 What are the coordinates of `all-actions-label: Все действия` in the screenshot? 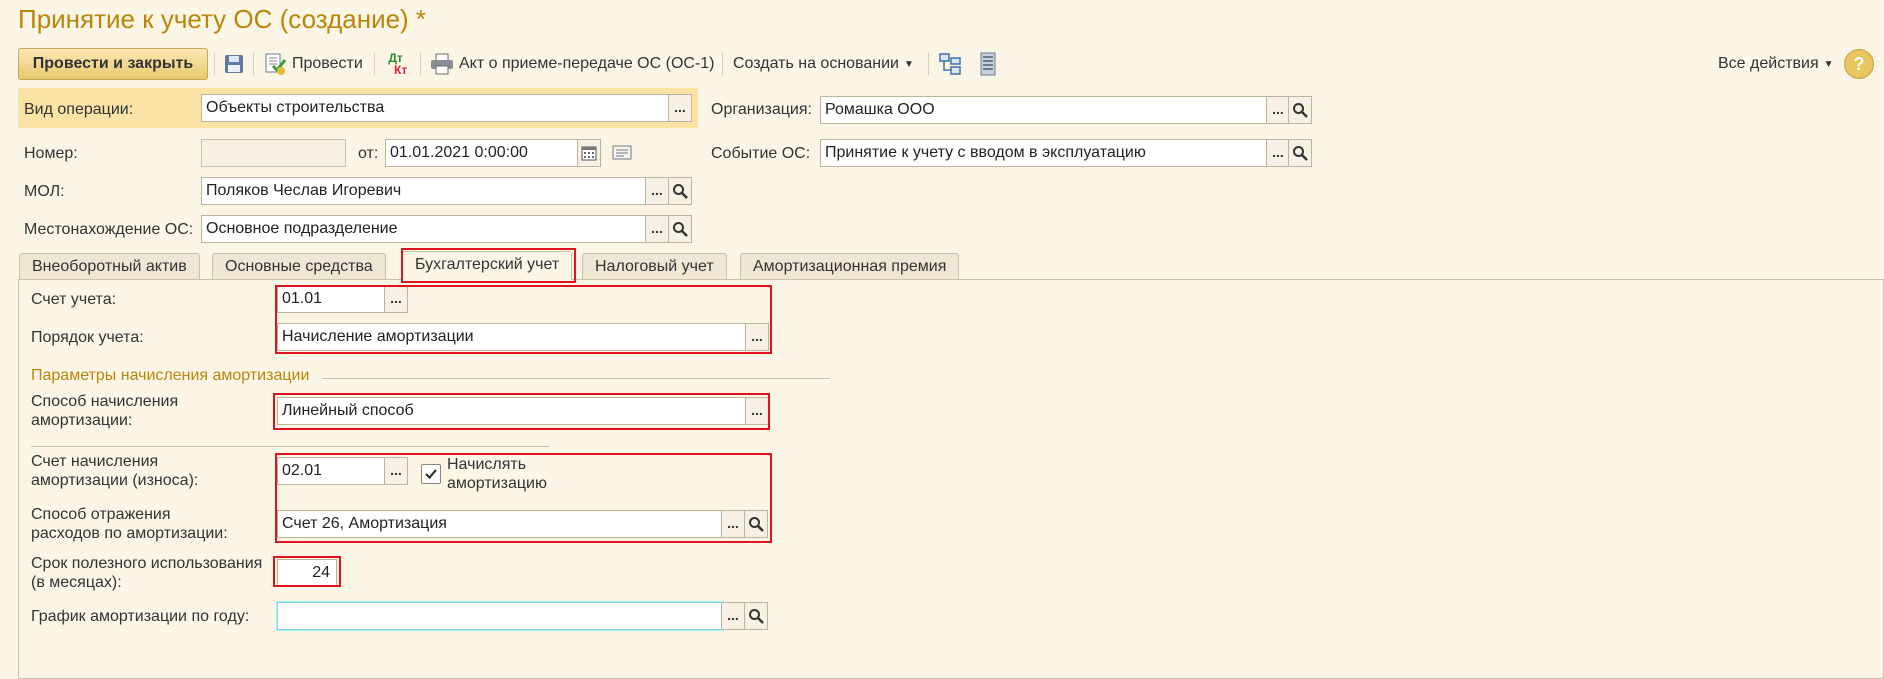 It's located at (1768, 63).